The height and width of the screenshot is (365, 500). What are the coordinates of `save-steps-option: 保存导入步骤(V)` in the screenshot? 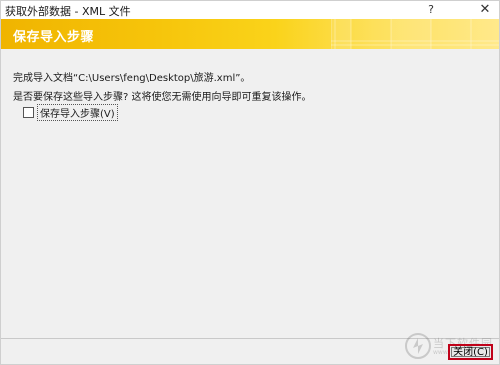 It's located at (70, 112).